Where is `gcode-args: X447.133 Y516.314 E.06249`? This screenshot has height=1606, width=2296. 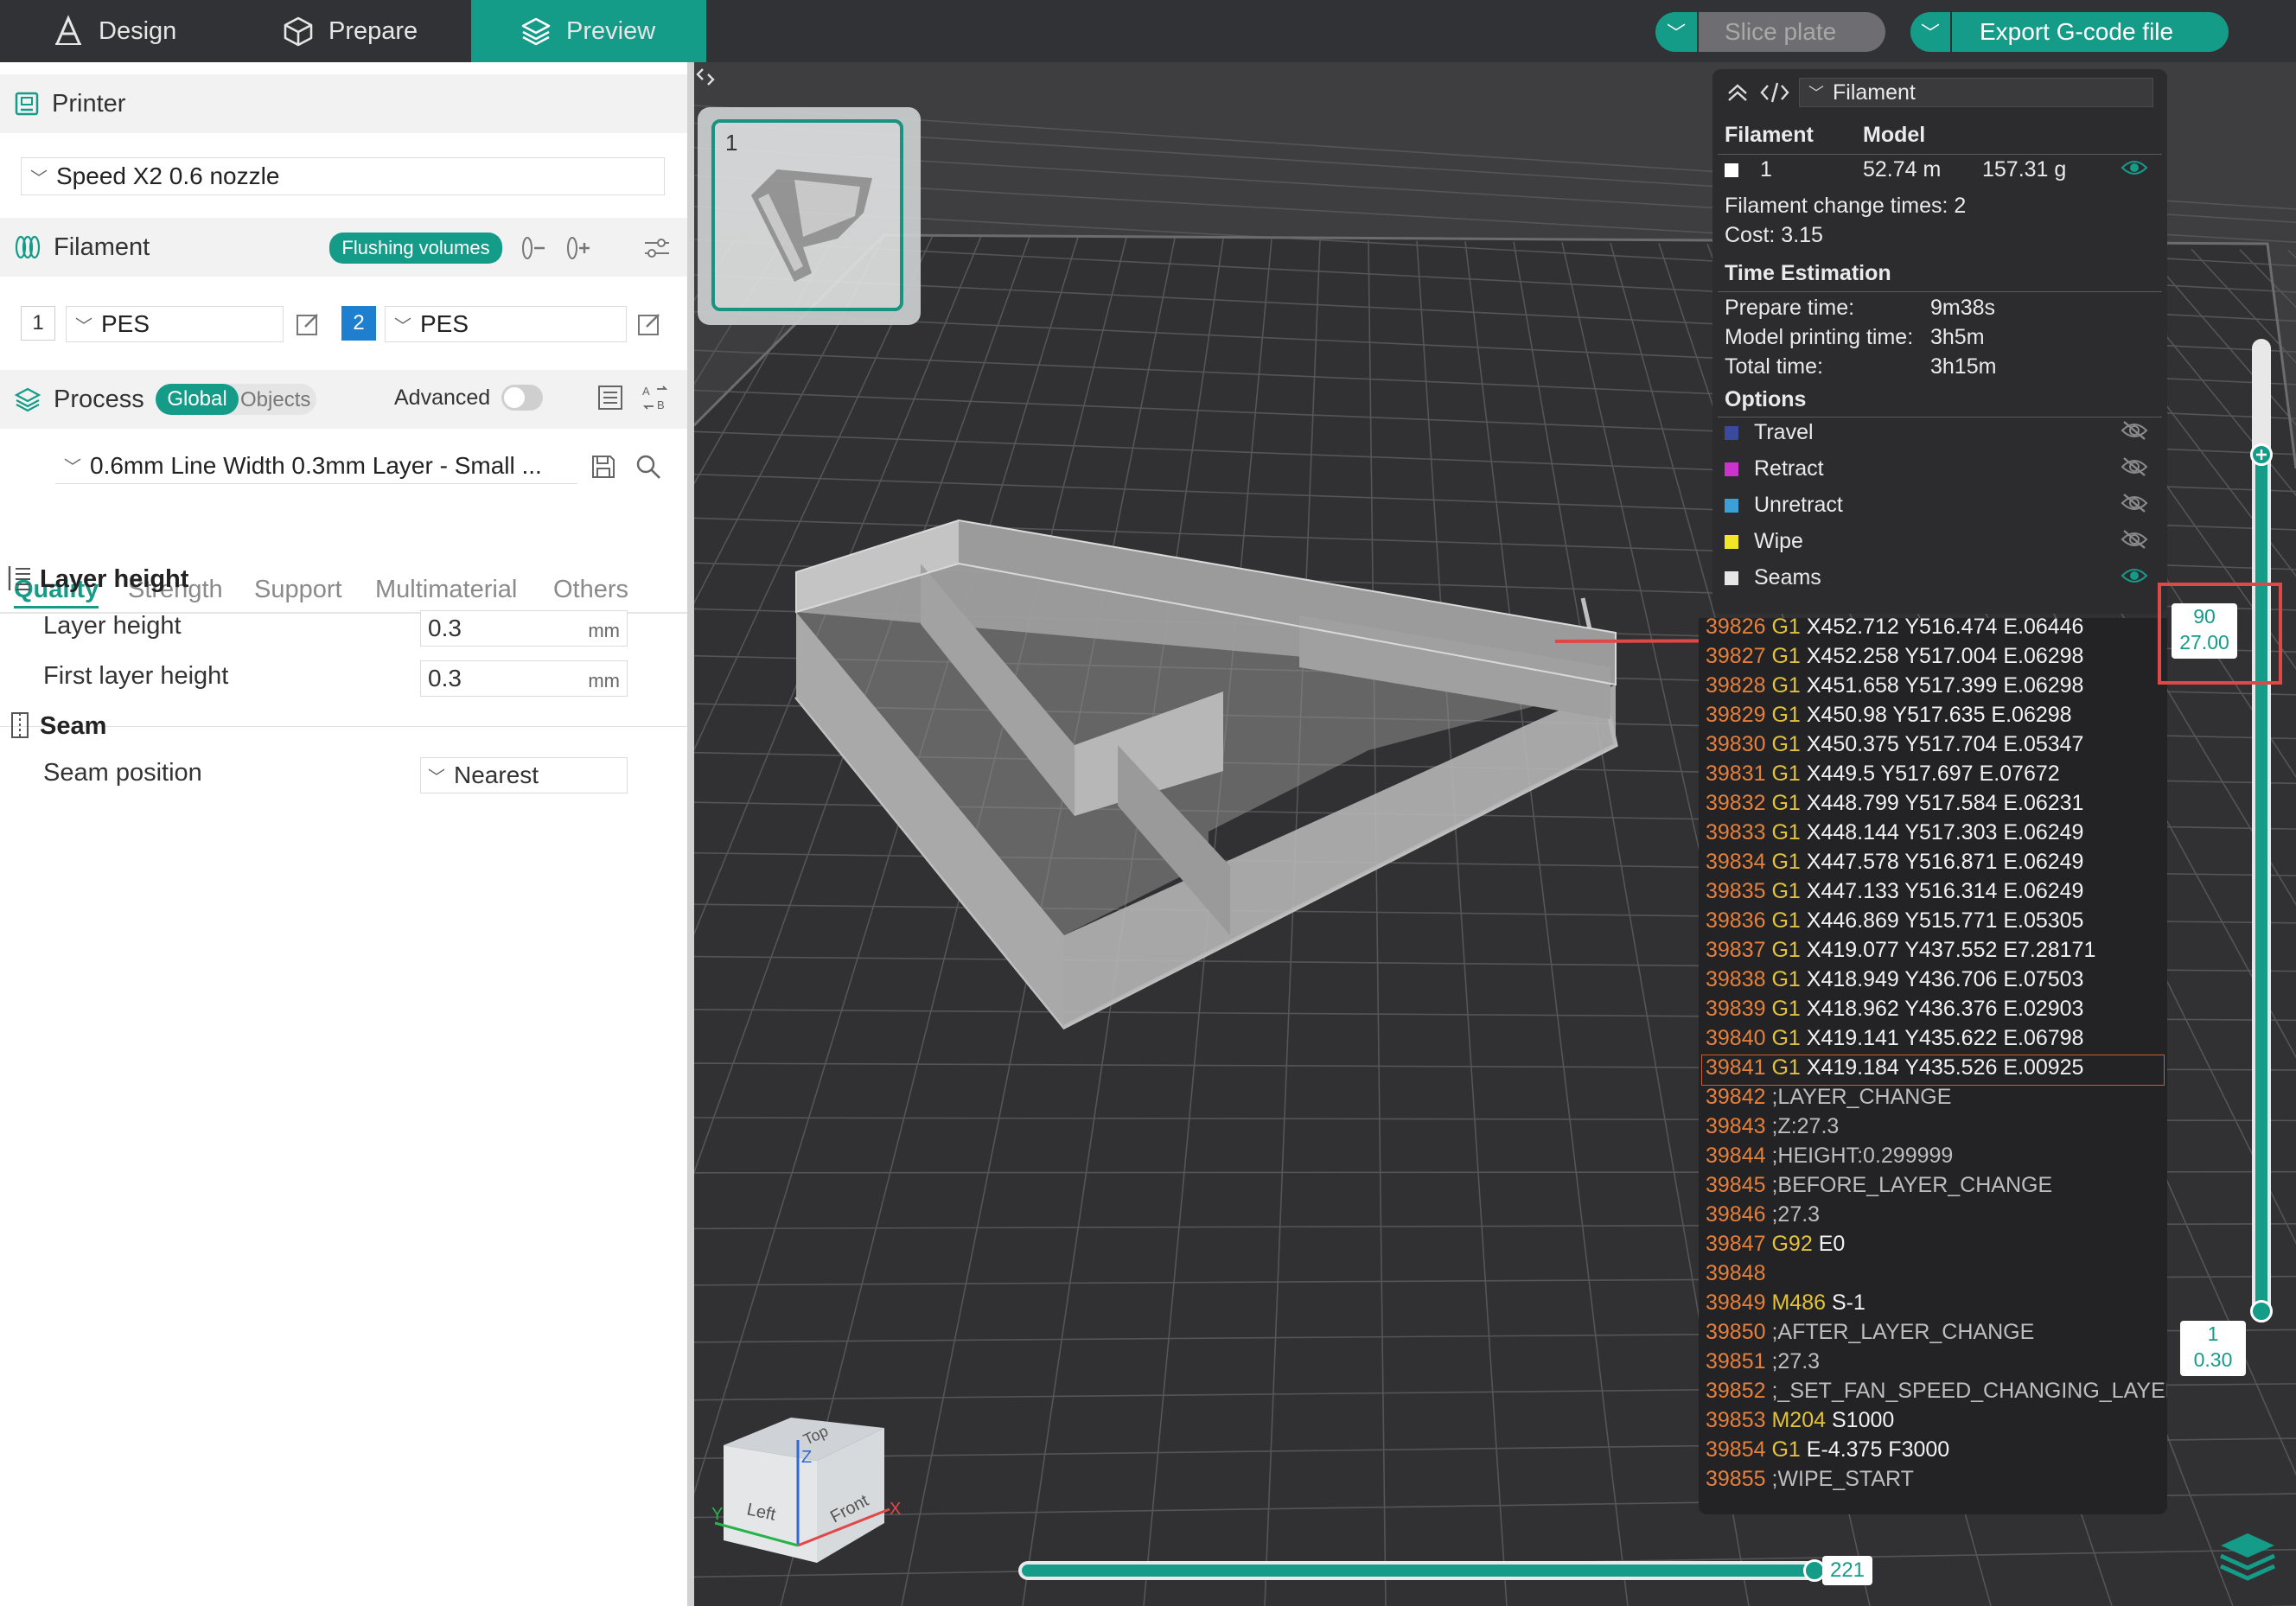
gcode-args: X447.133 Y516.314 E.06249 is located at coordinates (1945, 891).